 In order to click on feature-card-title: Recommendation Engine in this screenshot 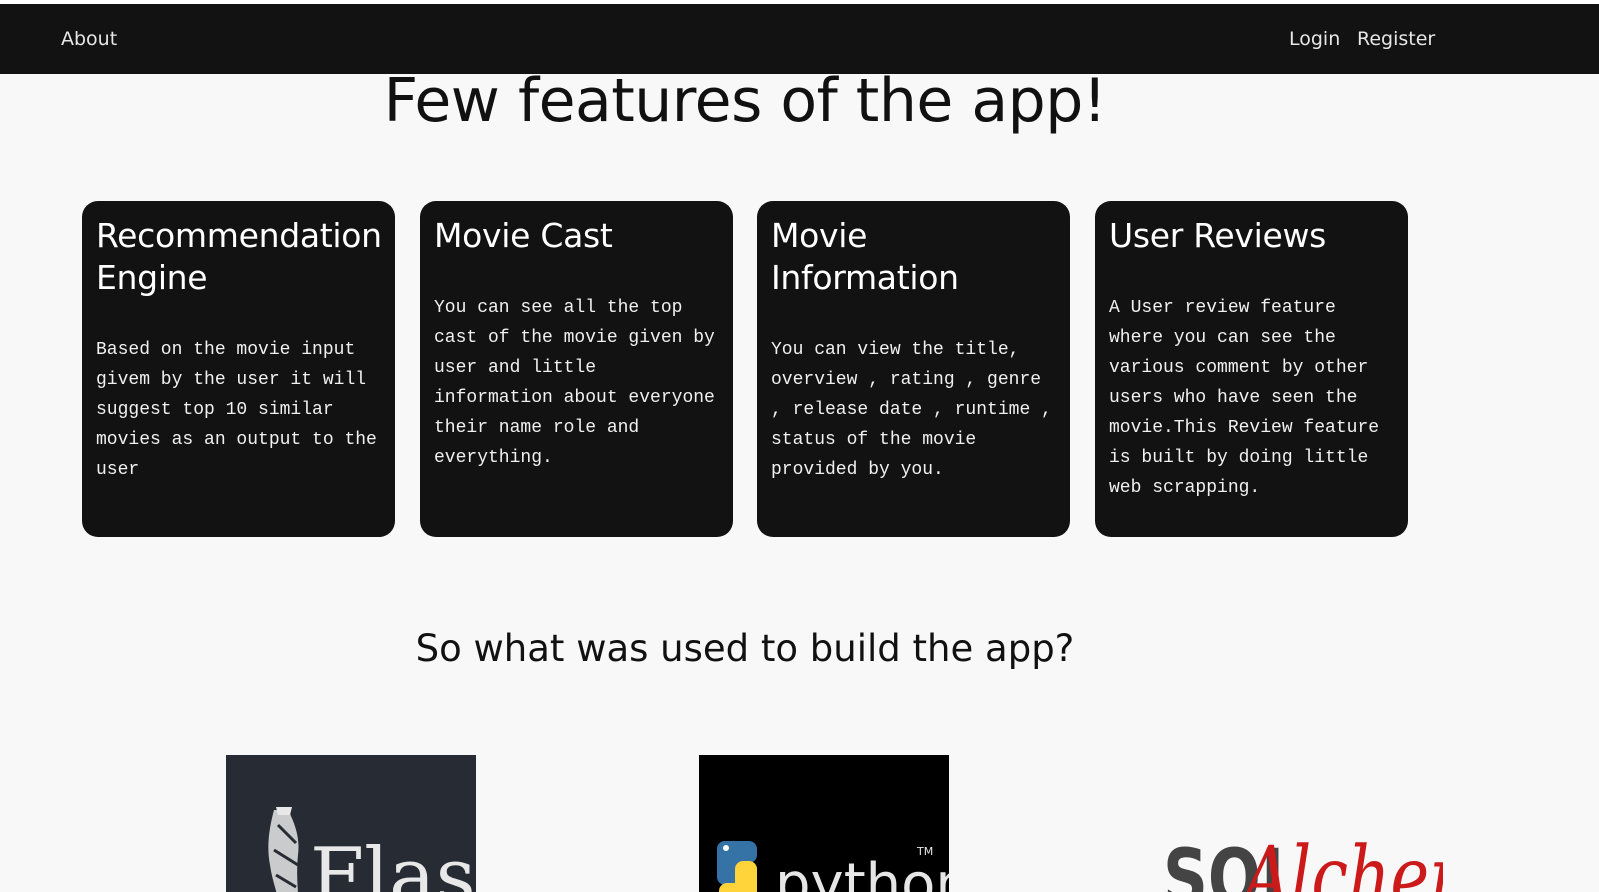, I will do `click(239, 256)`.